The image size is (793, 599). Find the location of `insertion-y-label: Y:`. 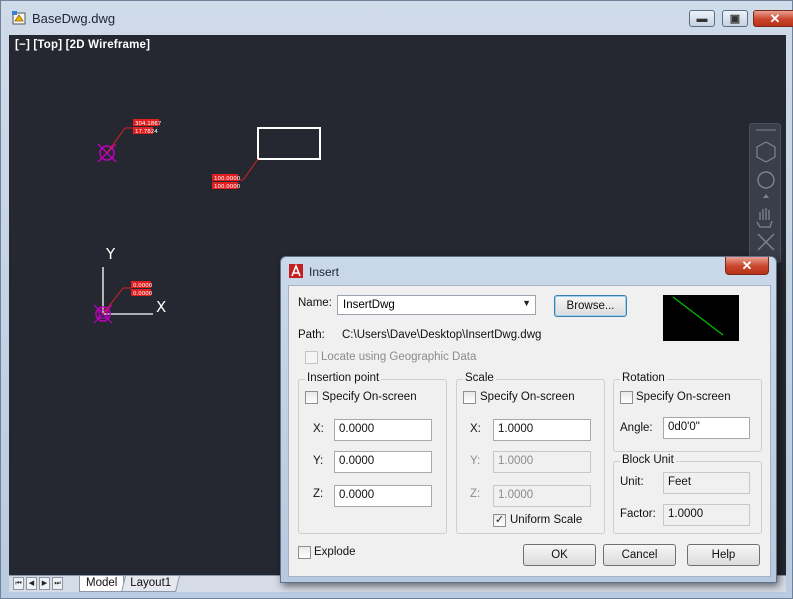

insertion-y-label: Y: is located at coordinates (318, 461).